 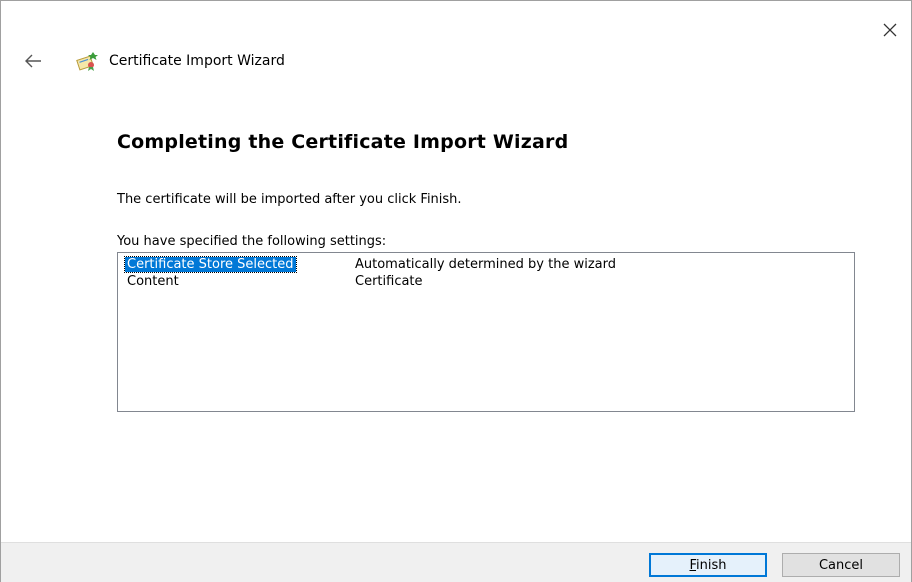 I want to click on cancel-button-label: Cancel, so click(x=841, y=565).